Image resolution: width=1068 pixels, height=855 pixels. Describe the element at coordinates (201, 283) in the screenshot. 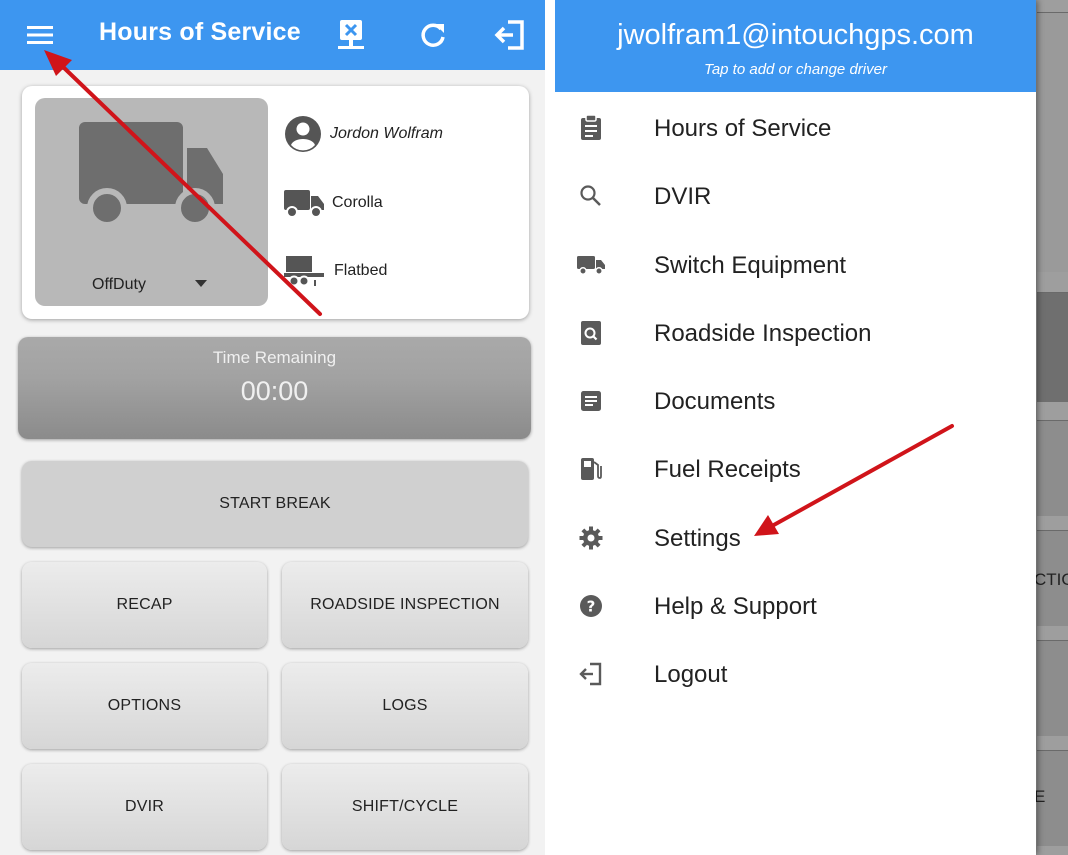

I see `dropdown-caret-icon` at that location.